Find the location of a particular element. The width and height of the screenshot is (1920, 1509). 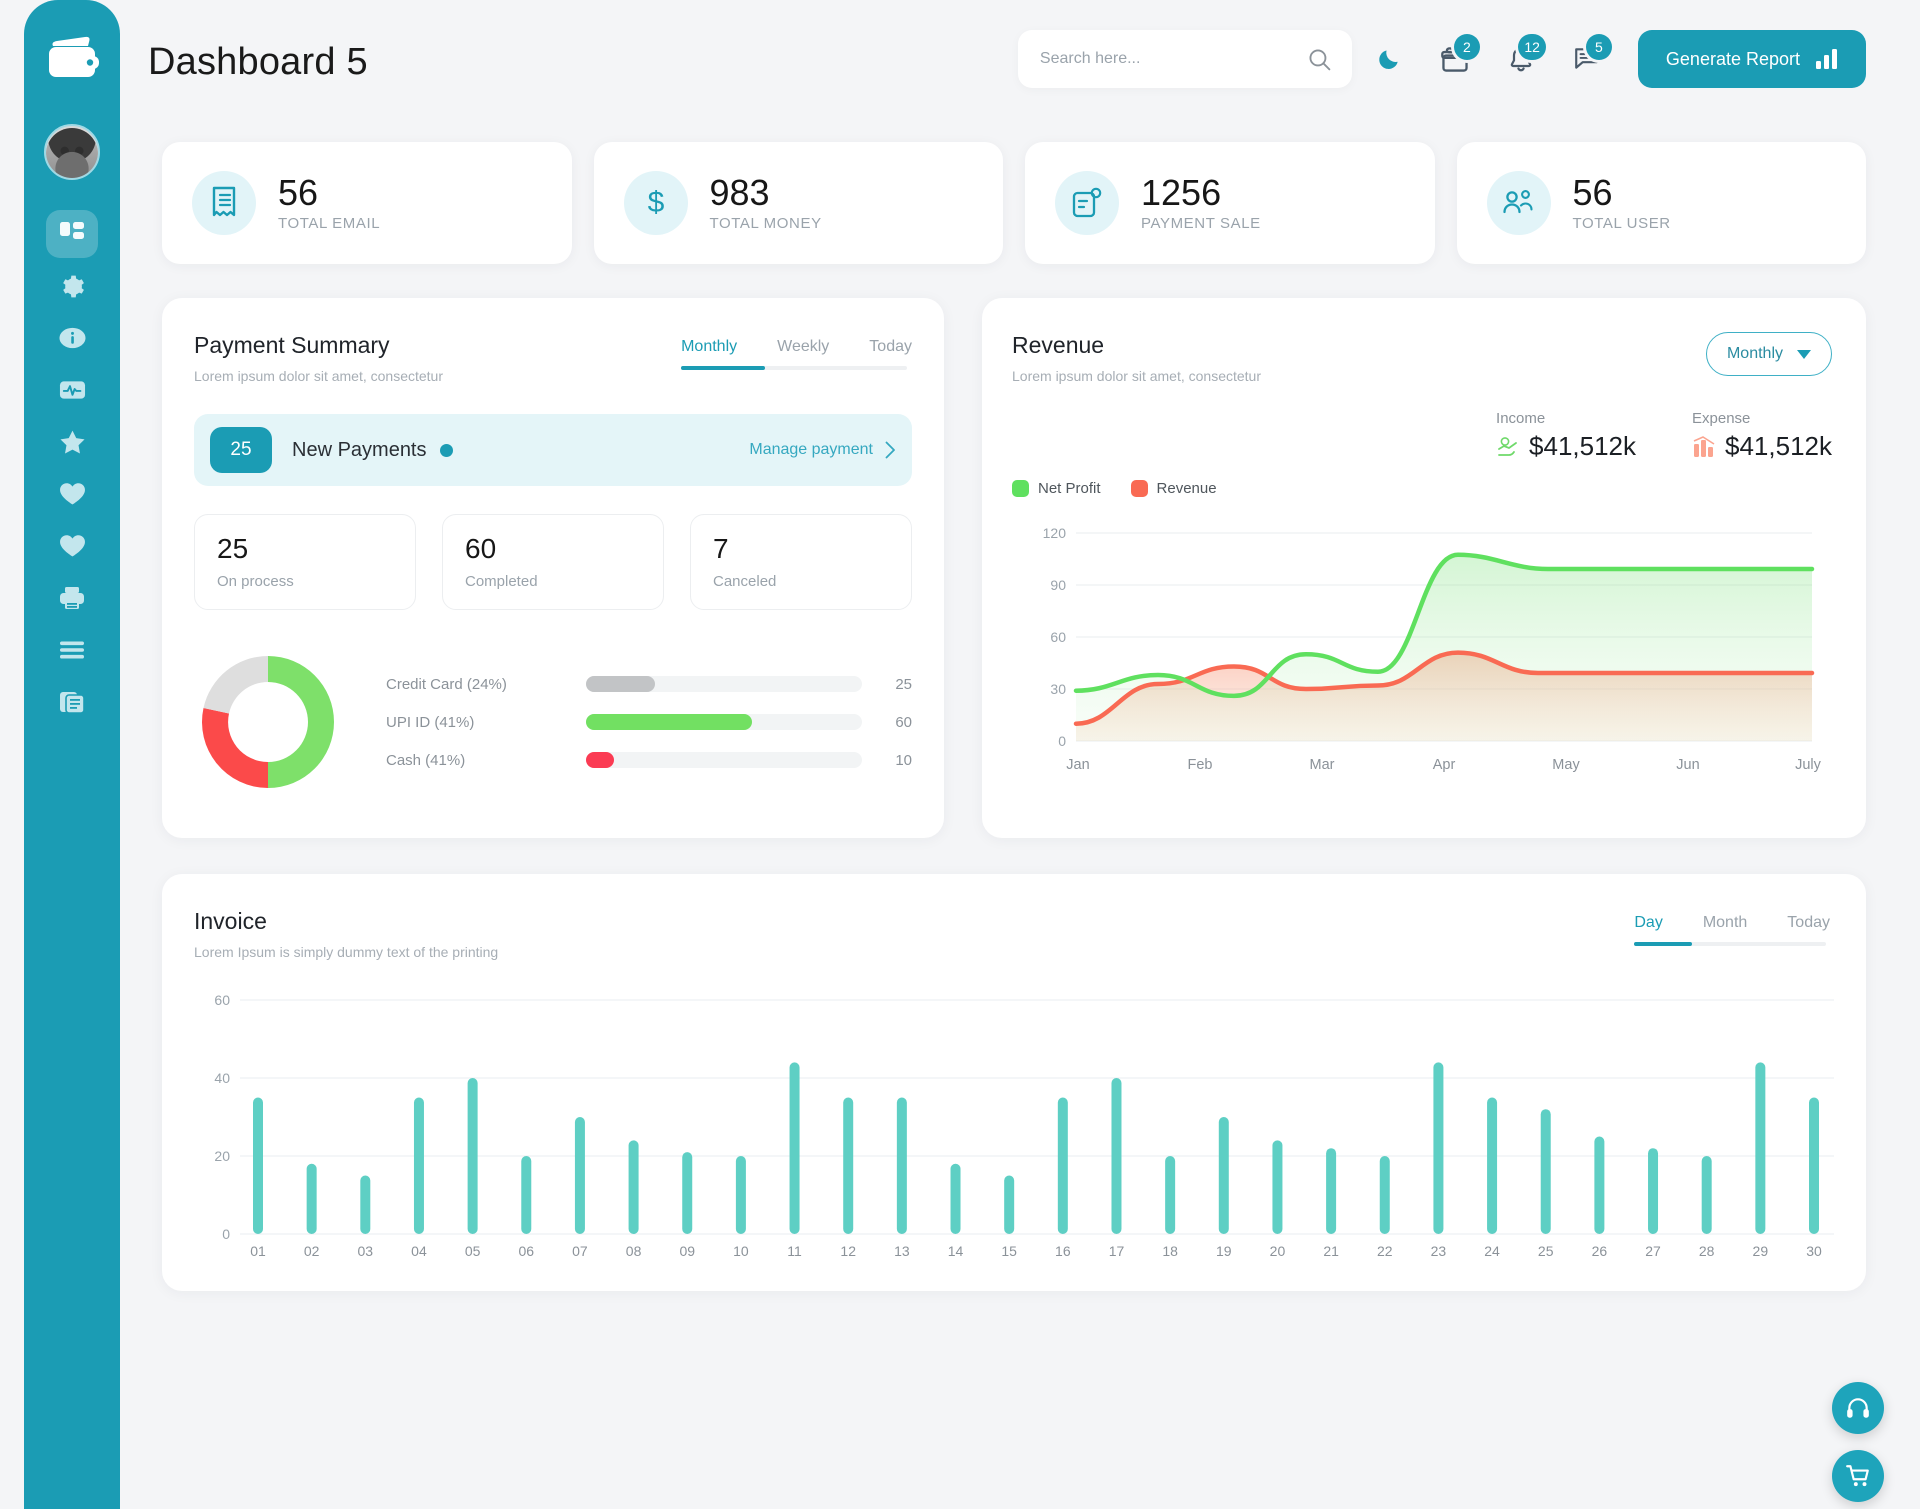

gear-icon is located at coordinates (73, 286).